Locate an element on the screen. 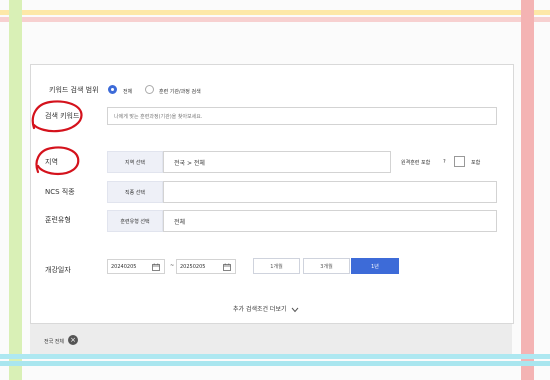 This screenshot has height=380, width=550. more-conditions-toggle: 추가 검색조건 더보기 is located at coordinates (266, 308).